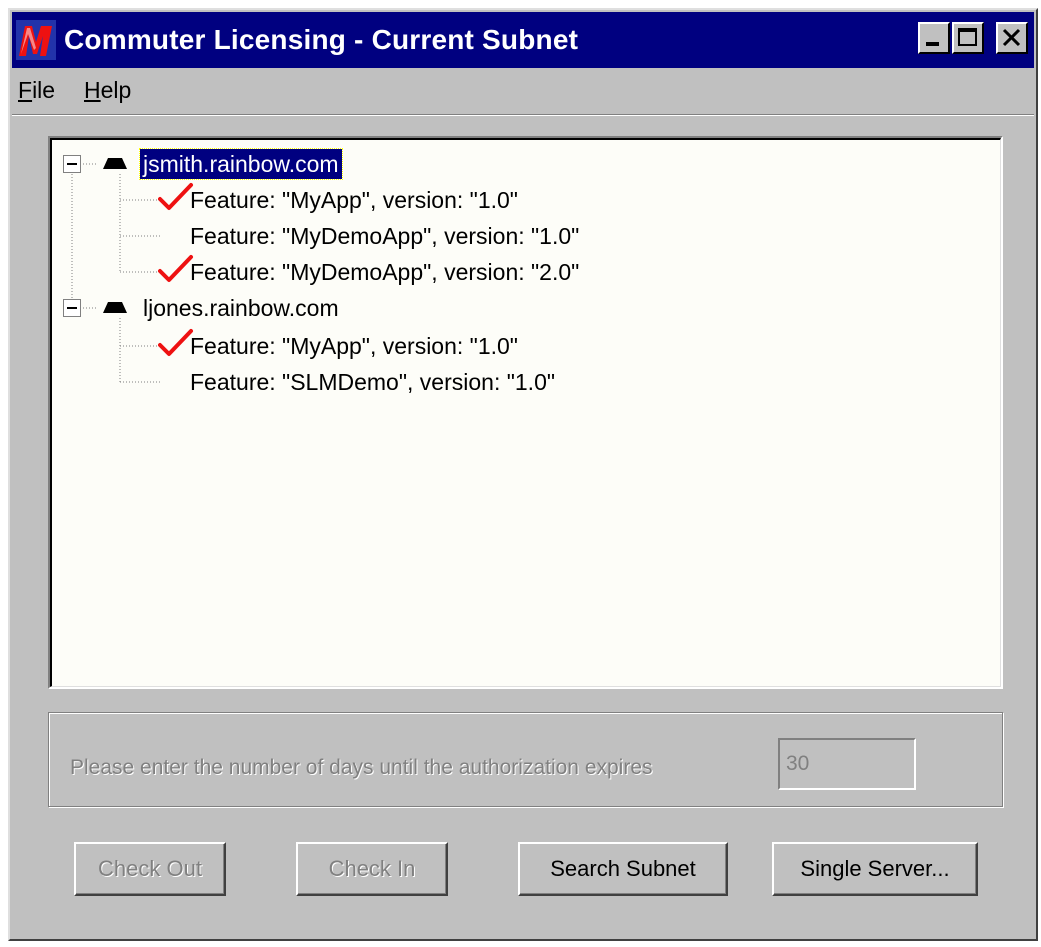 The width and height of the screenshot is (1041, 947). Describe the element at coordinates (241, 164) in the screenshot. I see `tree-node-server-1: jsmith.rainbow.com` at that location.